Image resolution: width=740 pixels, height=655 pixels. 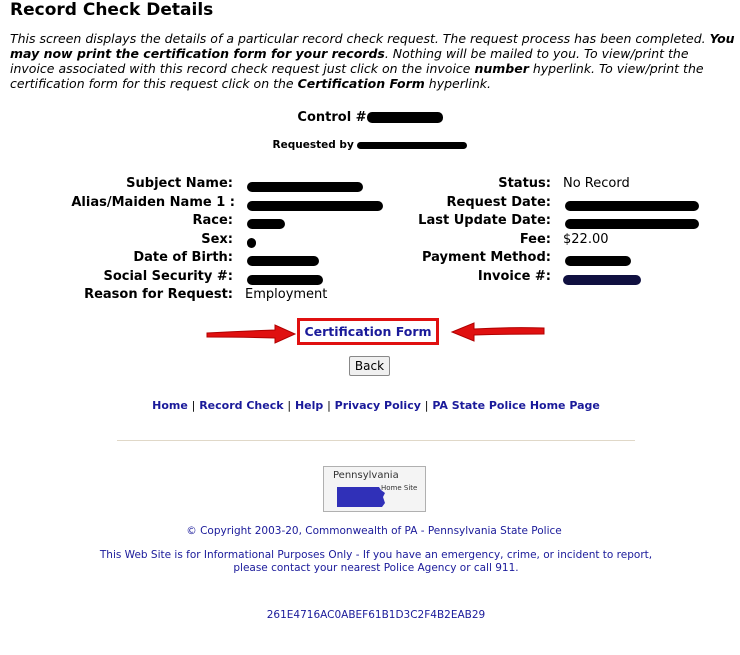 I want to click on detail-payment-method: Payment Method:, so click(x=370, y=258).